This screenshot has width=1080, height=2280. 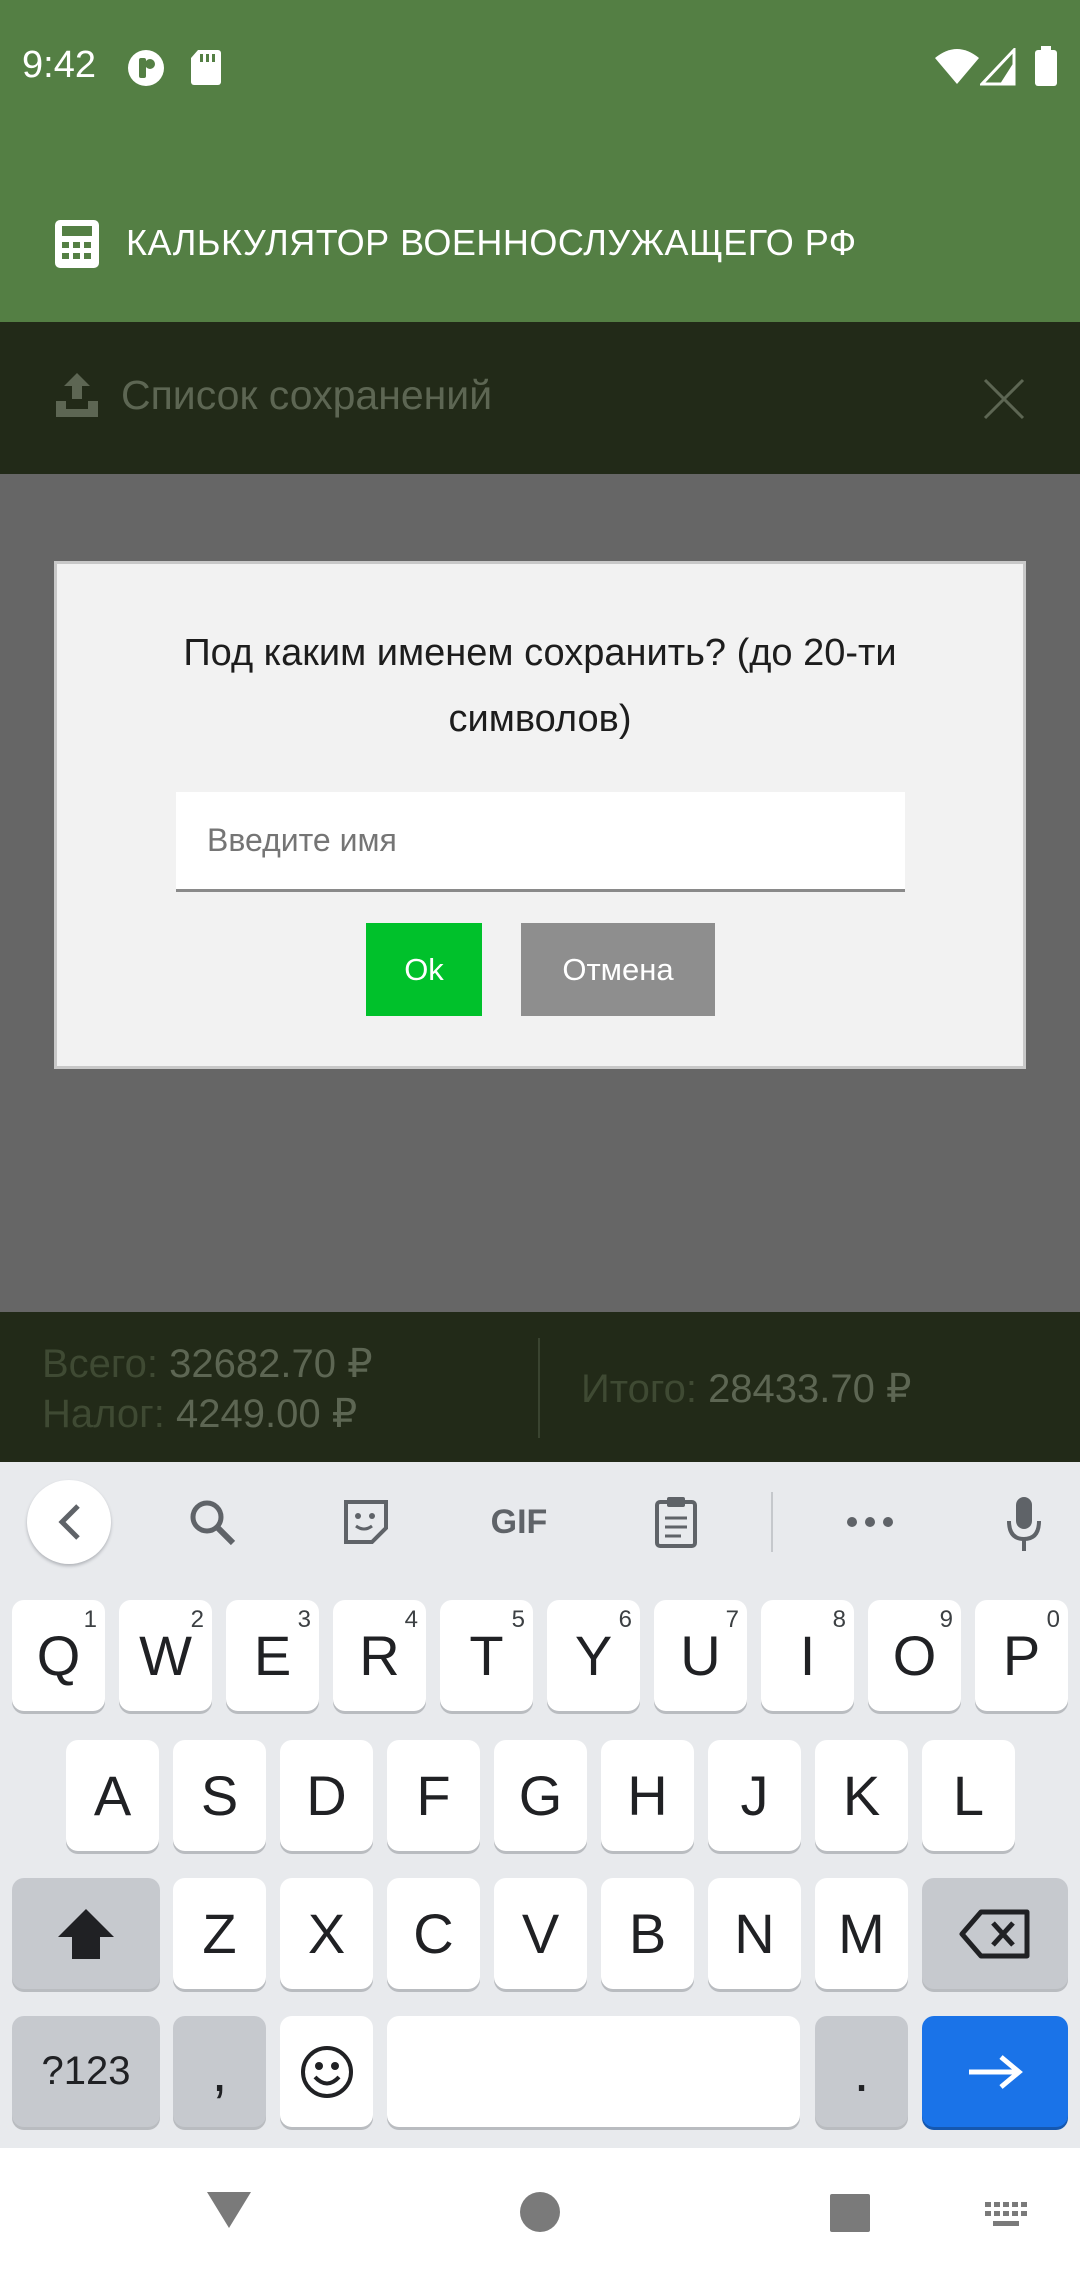 I want to click on cancel-button: Отмена, so click(x=618, y=969).